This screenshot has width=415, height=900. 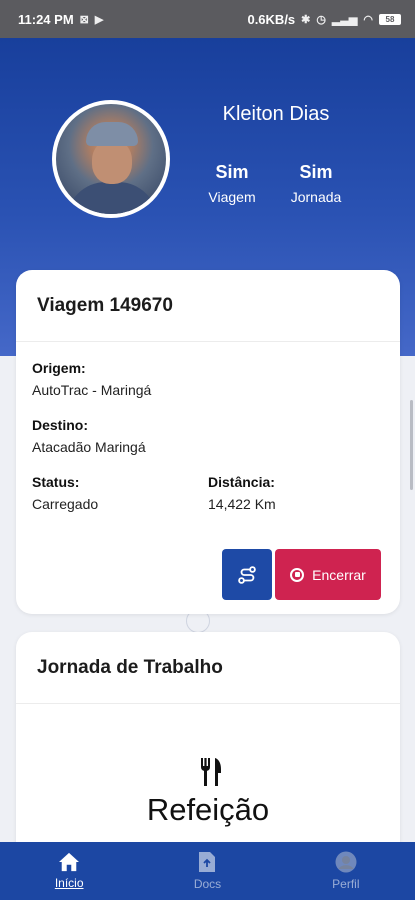 What do you see at coordinates (60, 425) in the screenshot?
I see `destination-label: Destino:` at bounding box center [60, 425].